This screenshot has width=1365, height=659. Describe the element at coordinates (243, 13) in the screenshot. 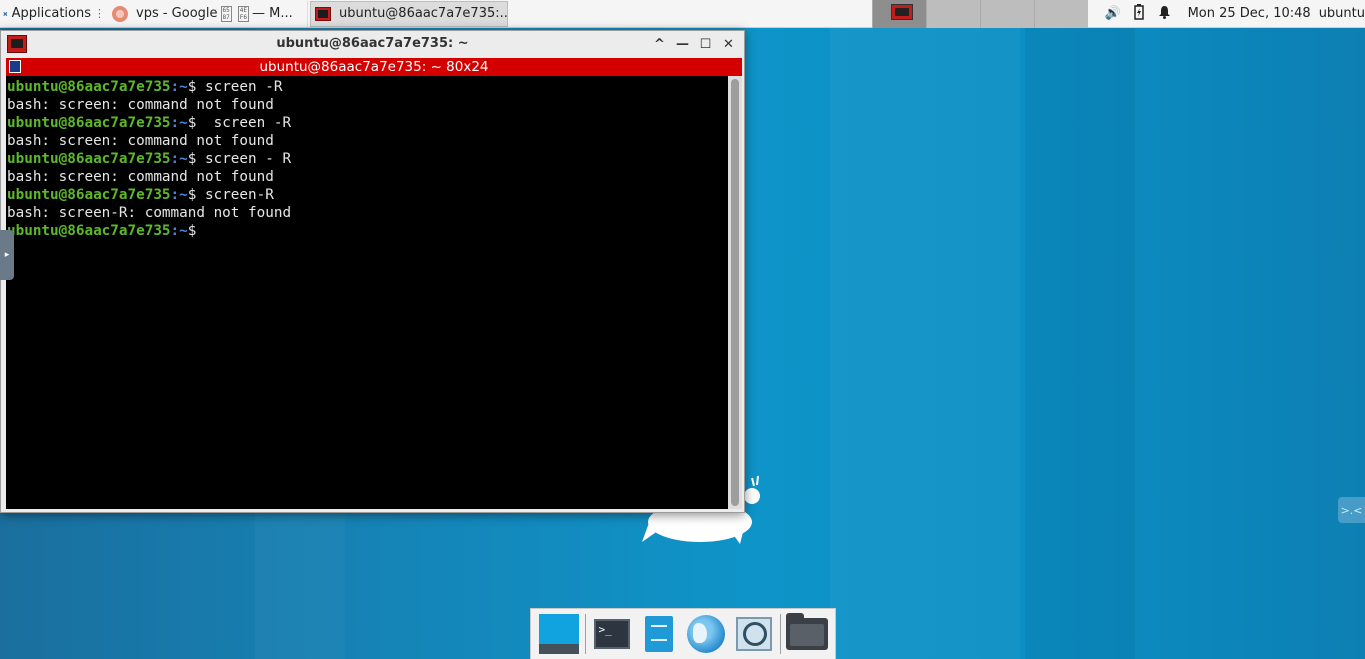

I see `missing-glyph-icon: 4E F6` at that location.